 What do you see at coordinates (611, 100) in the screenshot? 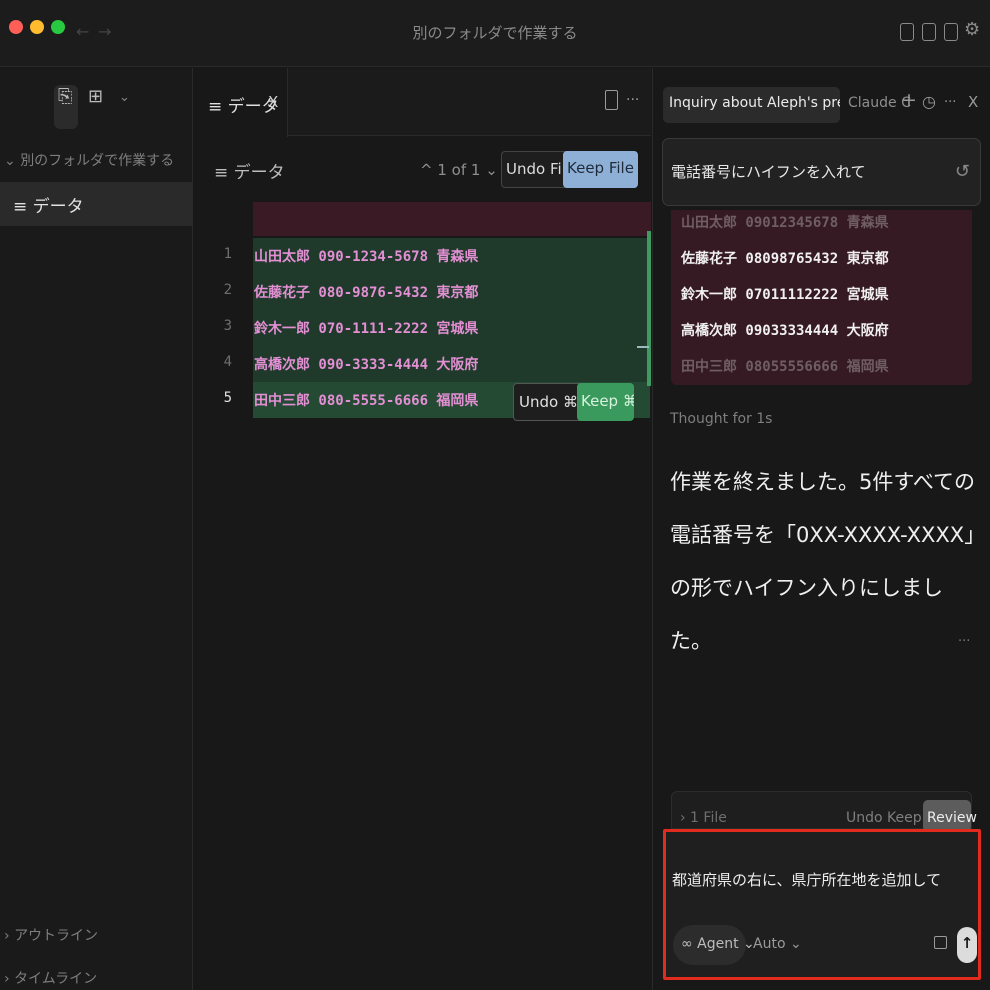
I see `split-editor-icon` at bounding box center [611, 100].